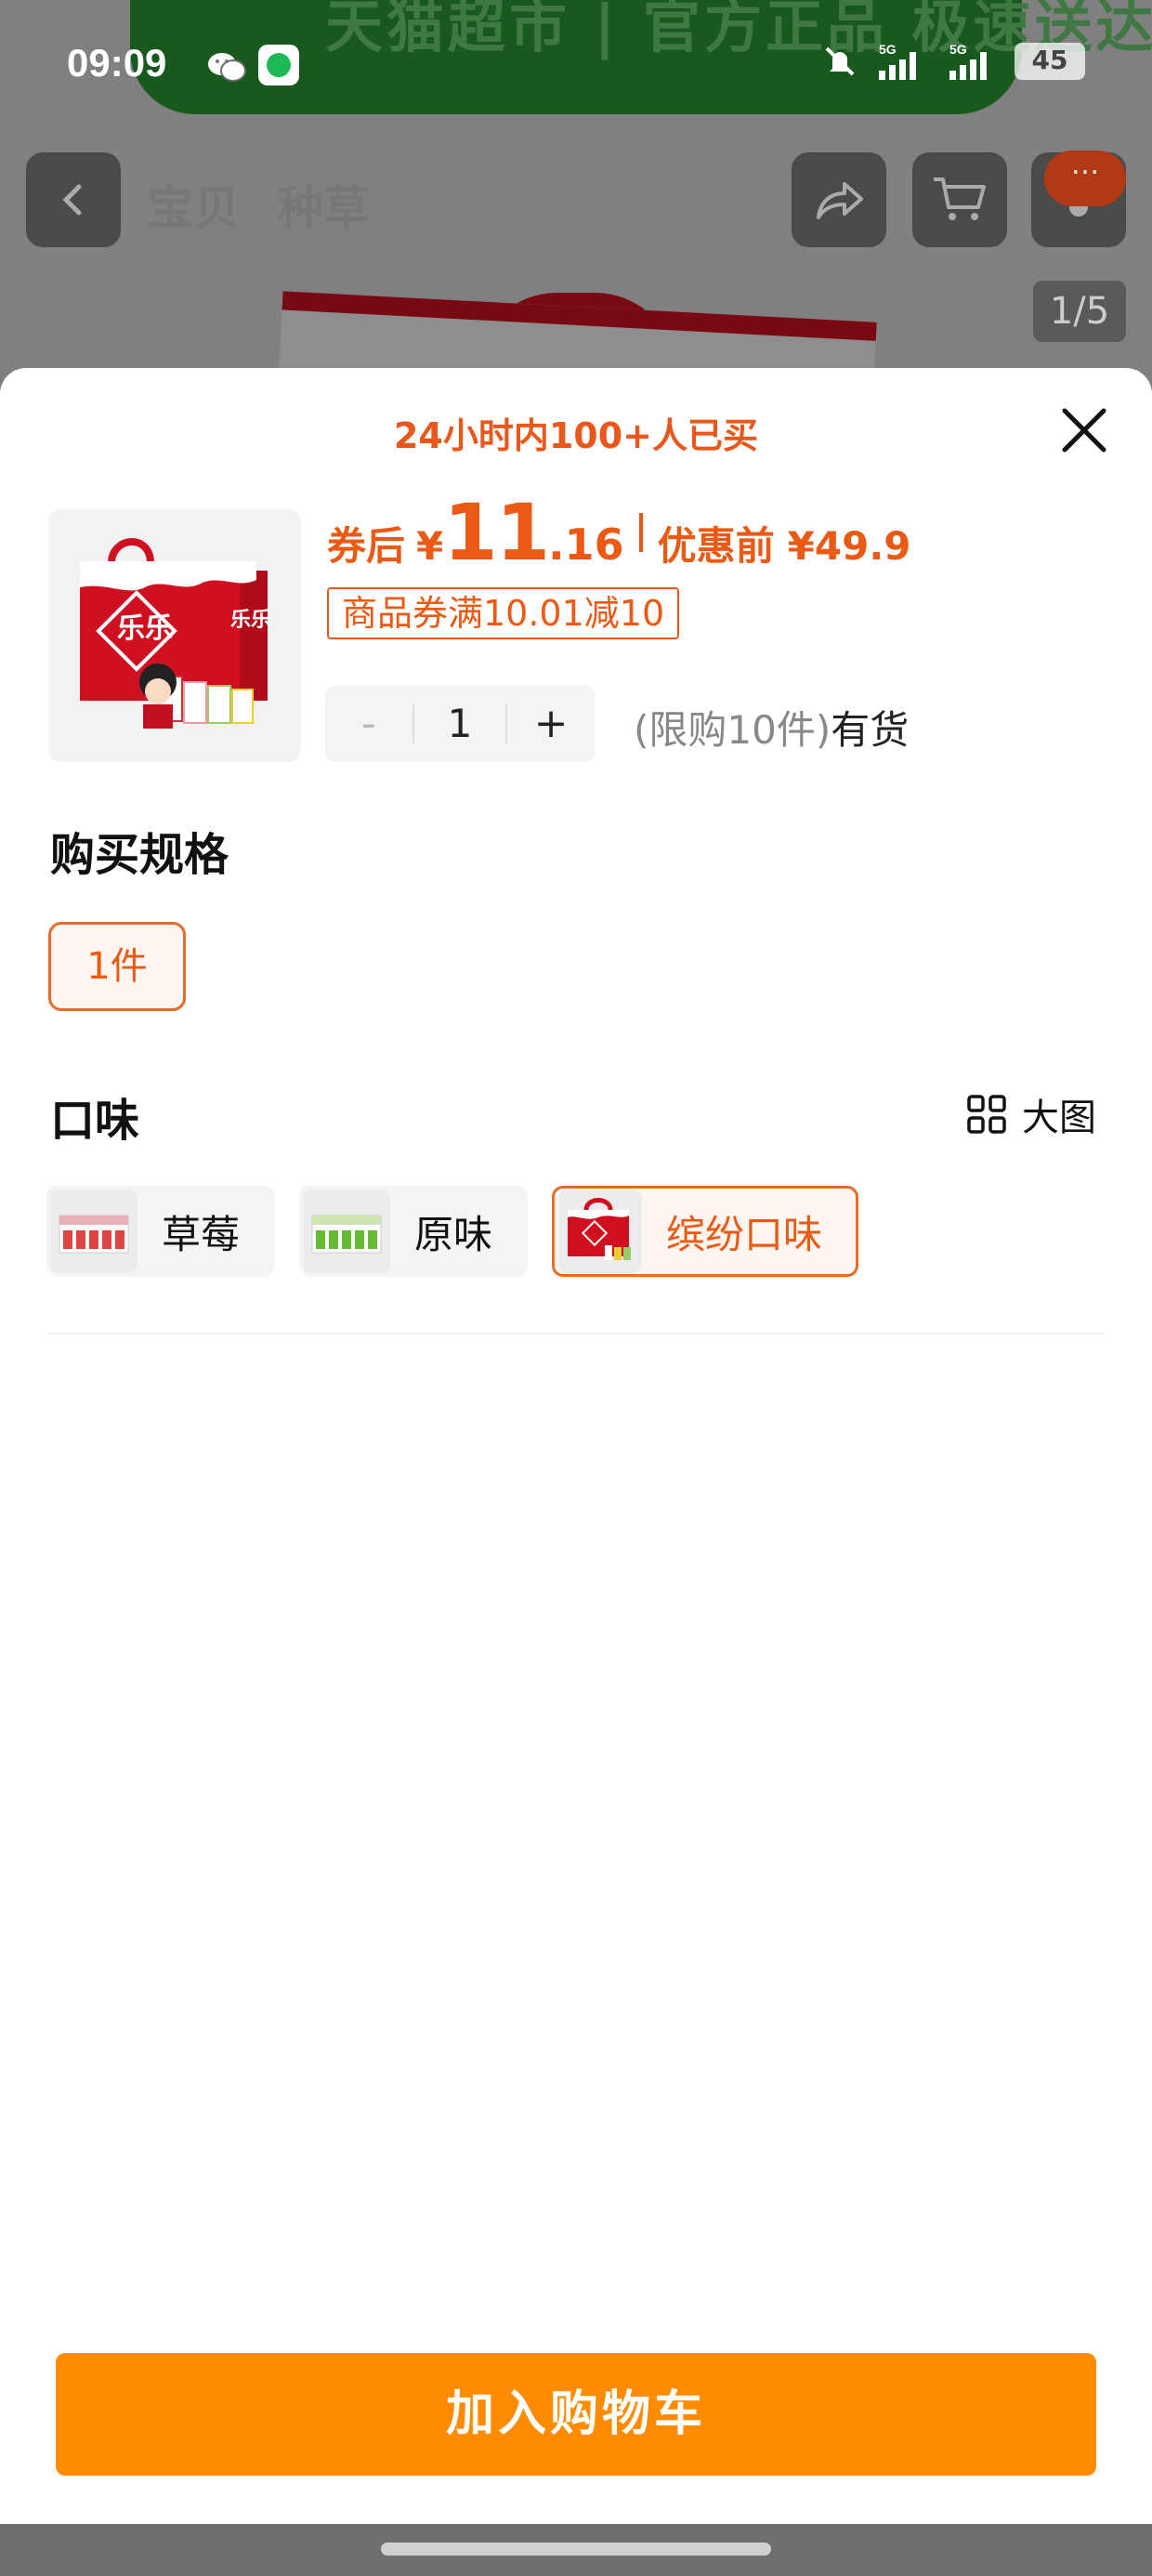 The width and height of the screenshot is (1152, 2576). Describe the element at coordinates (840, 61) in the screenshot. I see `mute-icon` at that location.